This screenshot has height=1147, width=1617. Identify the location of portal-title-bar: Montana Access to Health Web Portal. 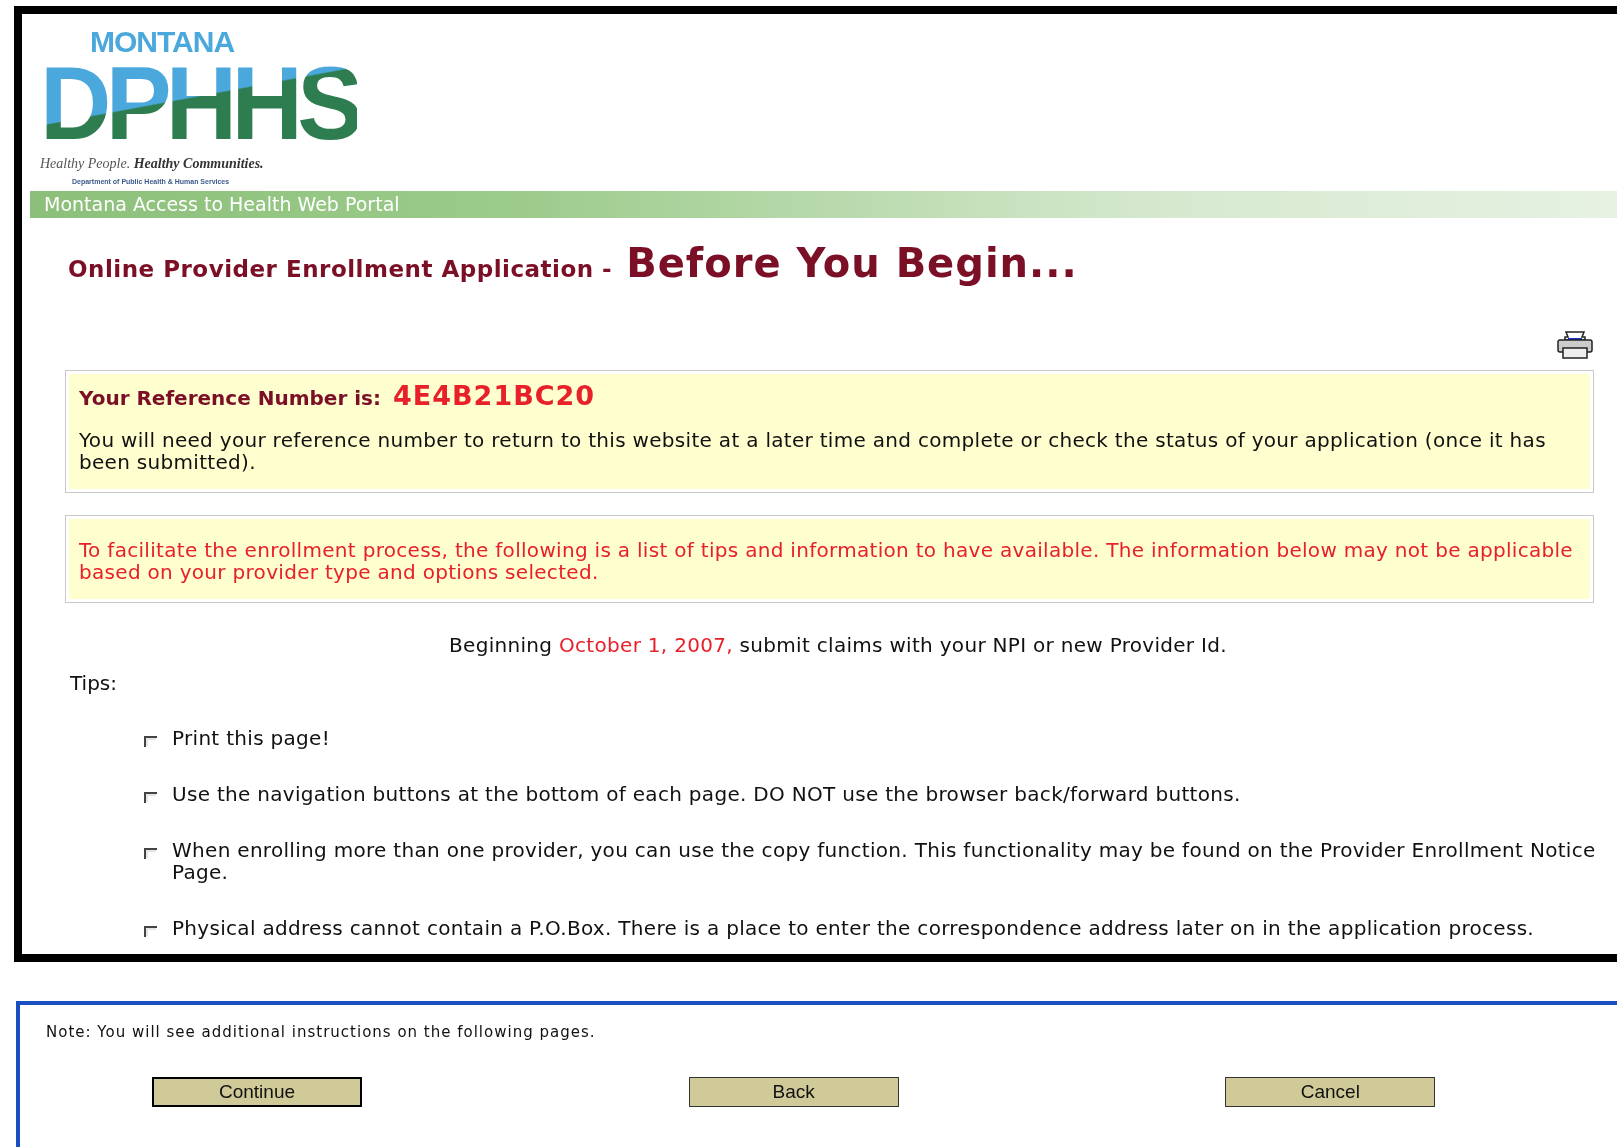
(823, 204).